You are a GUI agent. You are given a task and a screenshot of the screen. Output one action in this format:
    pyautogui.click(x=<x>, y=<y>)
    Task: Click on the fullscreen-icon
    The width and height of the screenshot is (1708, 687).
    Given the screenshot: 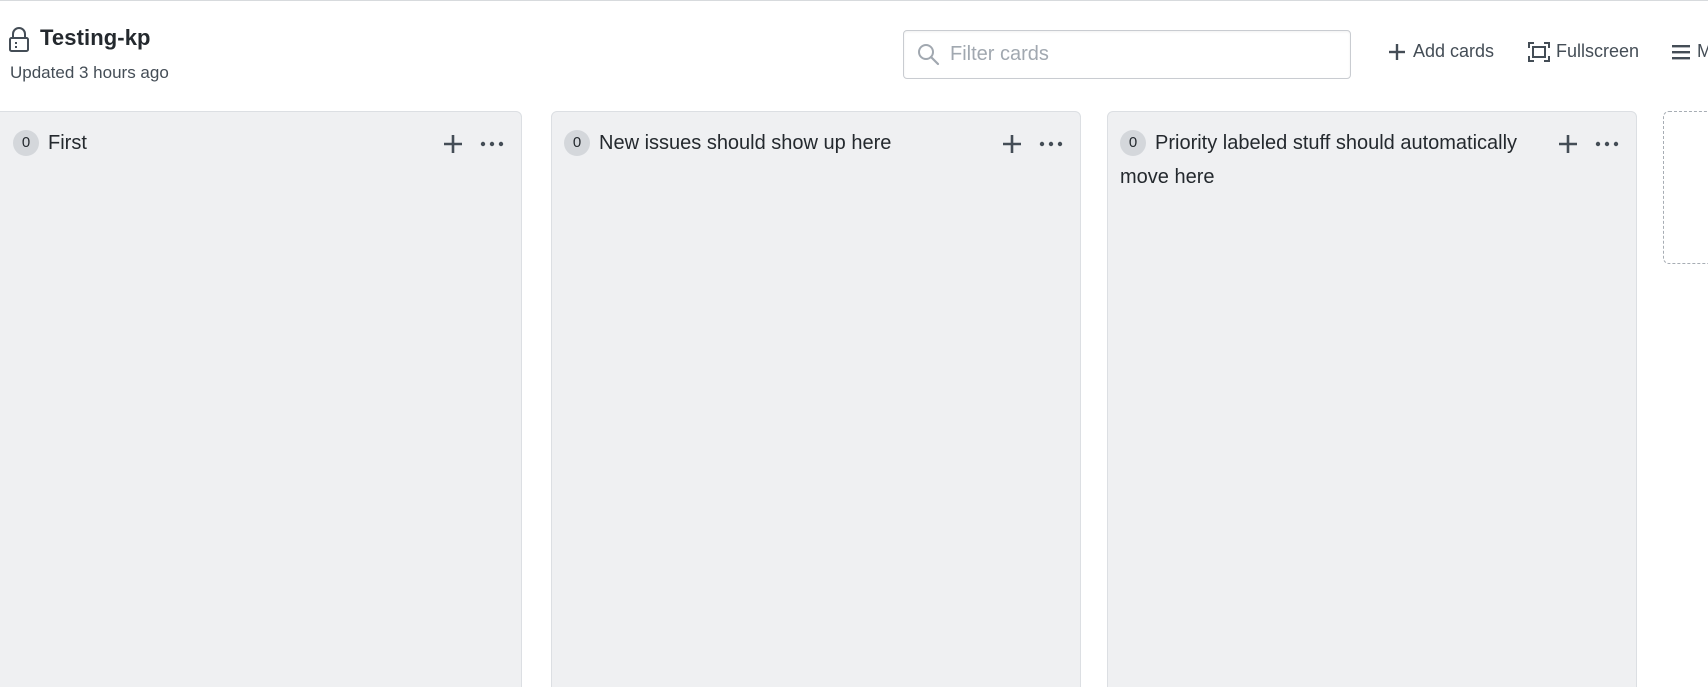 What is the action you would take?
    pyautogui.click(x=1539, y=51)
    